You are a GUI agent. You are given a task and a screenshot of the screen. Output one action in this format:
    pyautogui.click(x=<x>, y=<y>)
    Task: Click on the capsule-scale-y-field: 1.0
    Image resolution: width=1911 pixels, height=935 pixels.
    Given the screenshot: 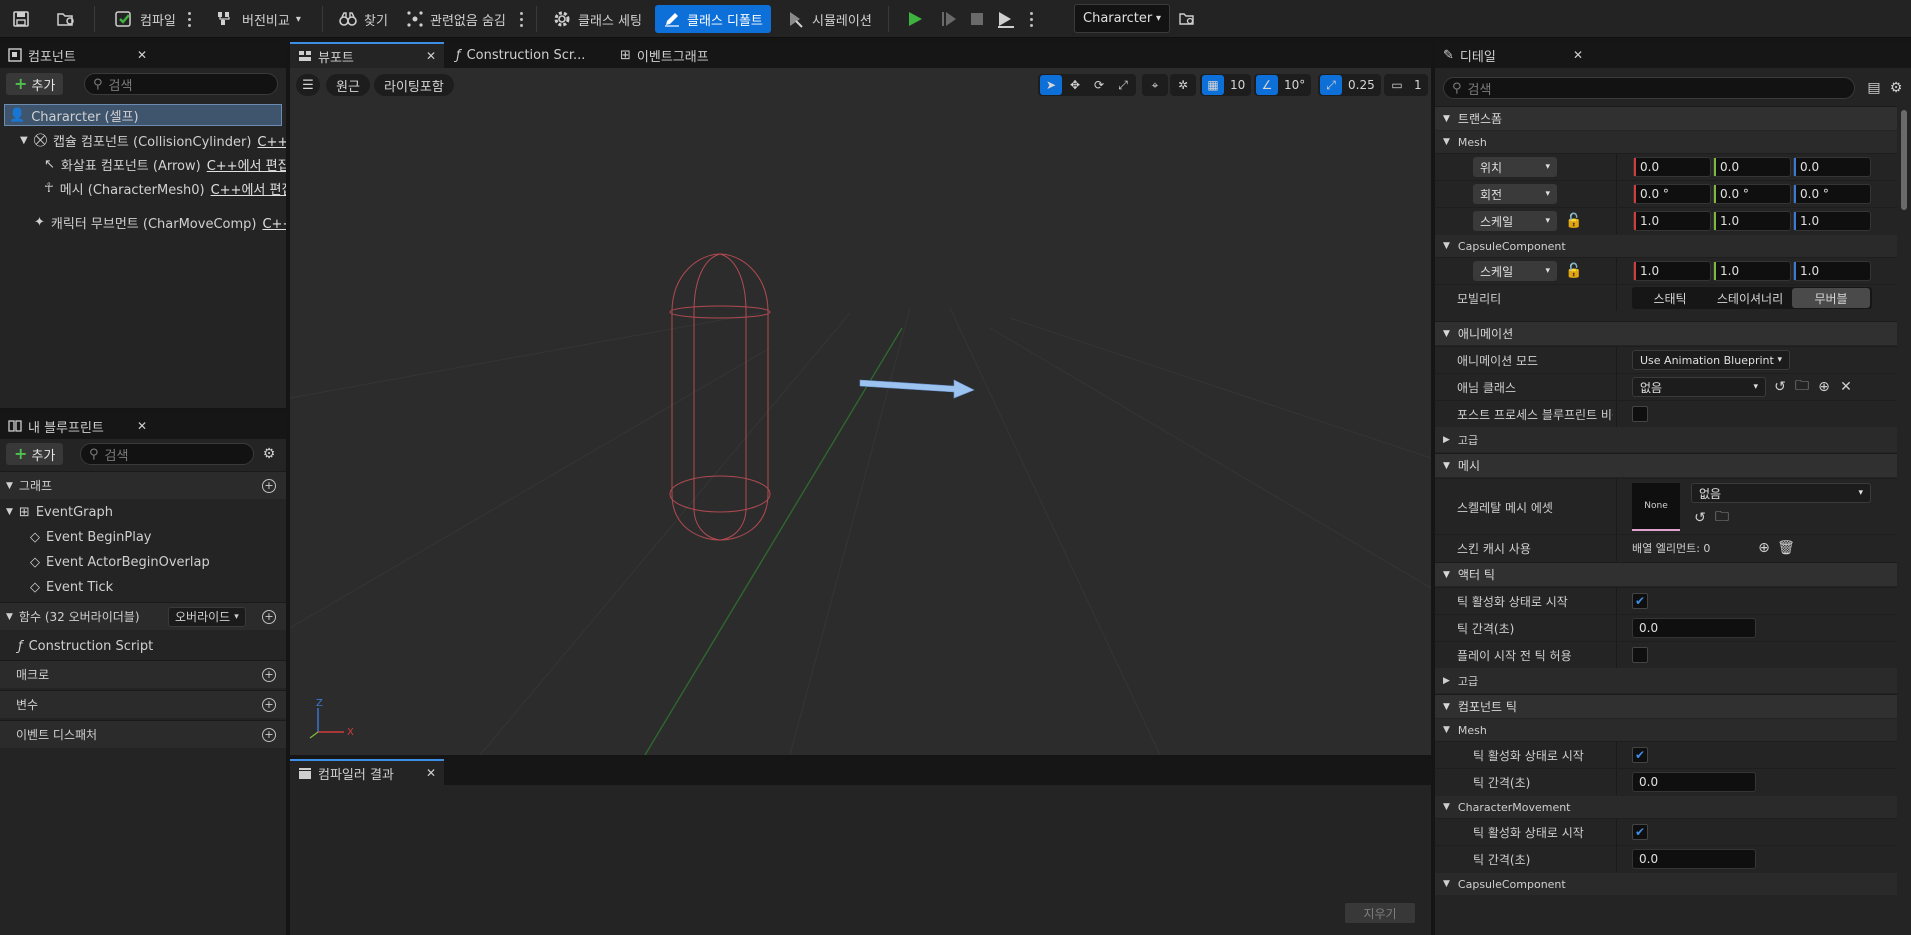 What is the action you would take?
    pyautogui.click(x=1752, y=271)
    